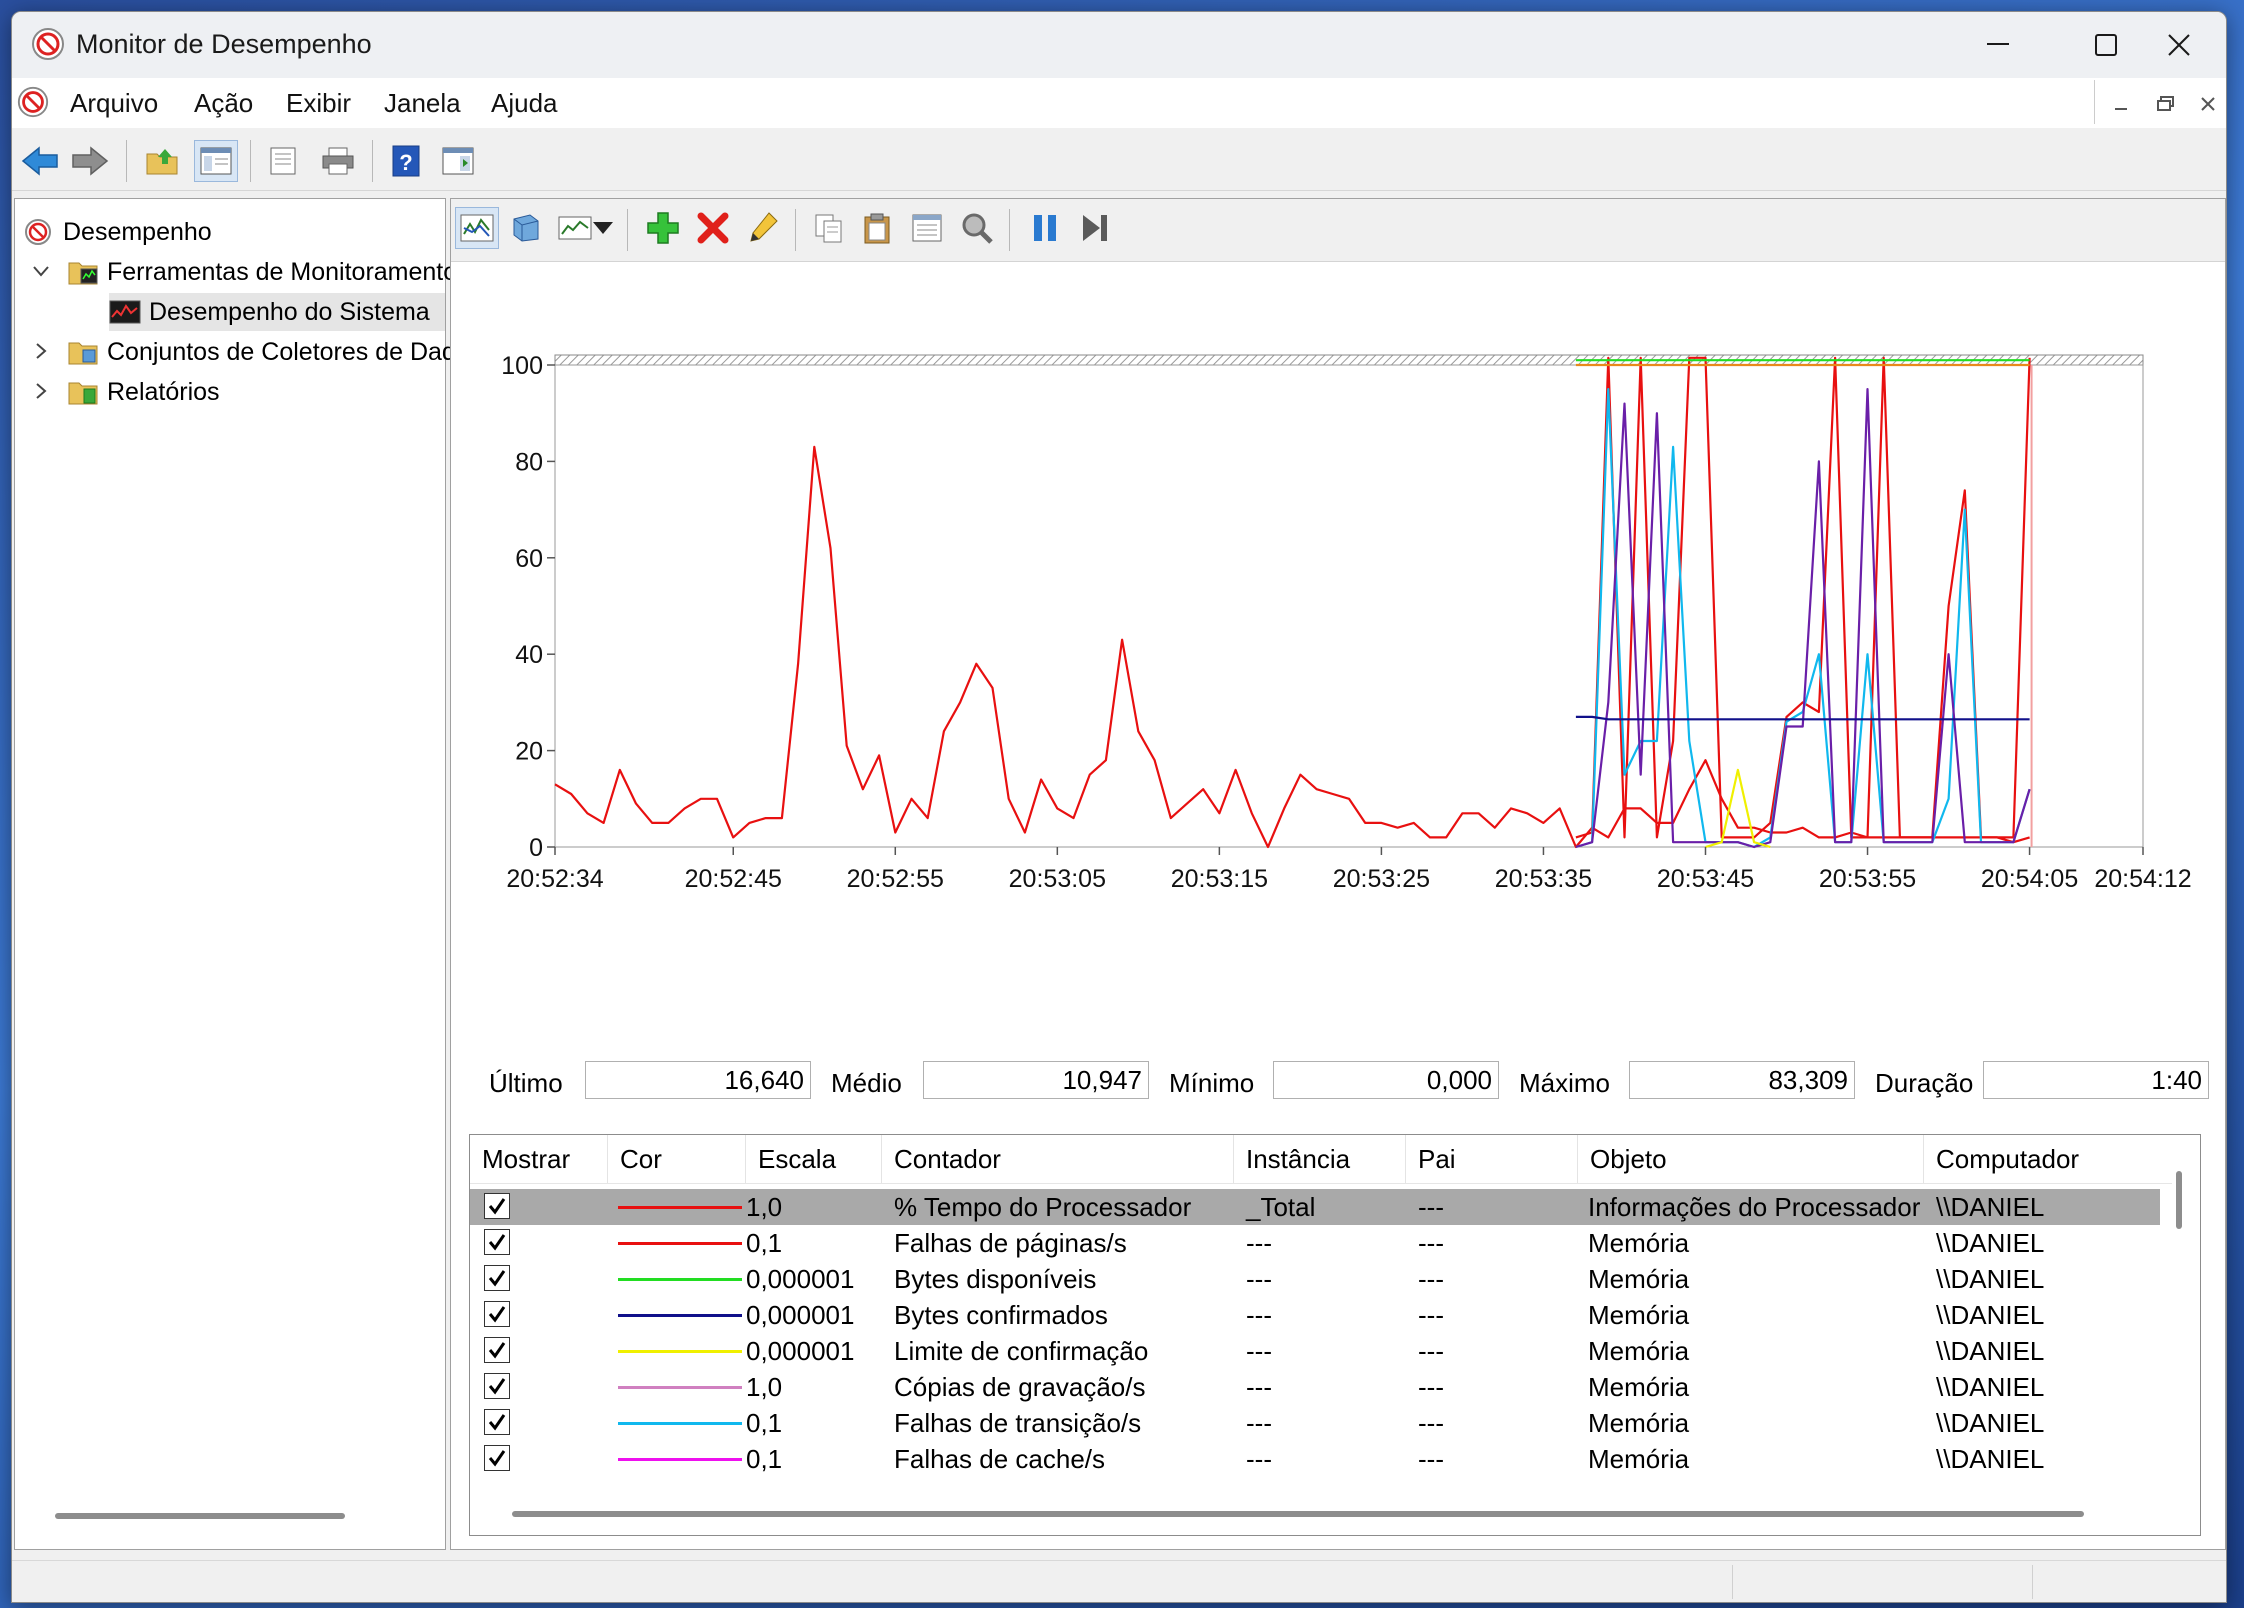 This screenshot has width=2244, height=1608. Describe the element at coordinates (663, 228) in the screenshot. I see `add-counter-button` at that location.